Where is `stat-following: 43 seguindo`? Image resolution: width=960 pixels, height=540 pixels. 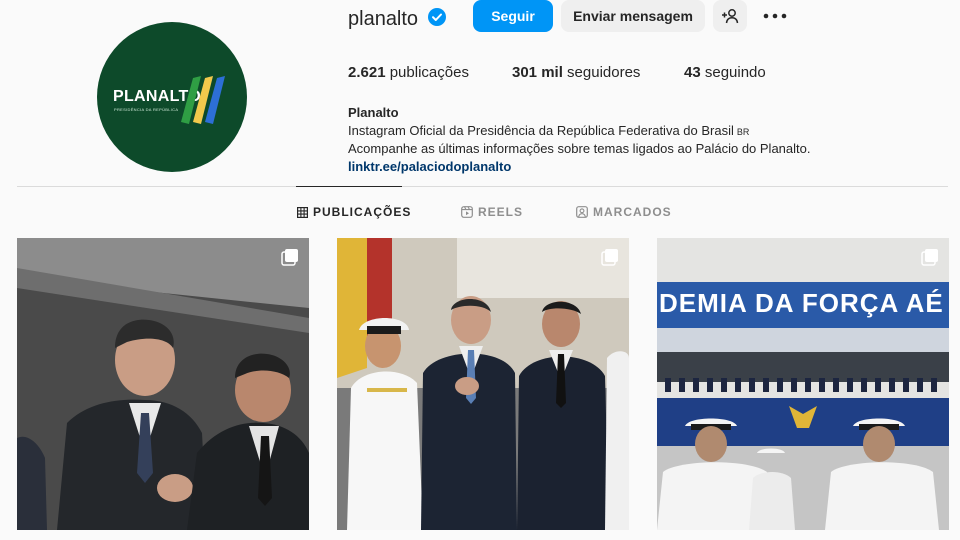
stat-following: 43 seguindo is located at coordinates (725, 72).